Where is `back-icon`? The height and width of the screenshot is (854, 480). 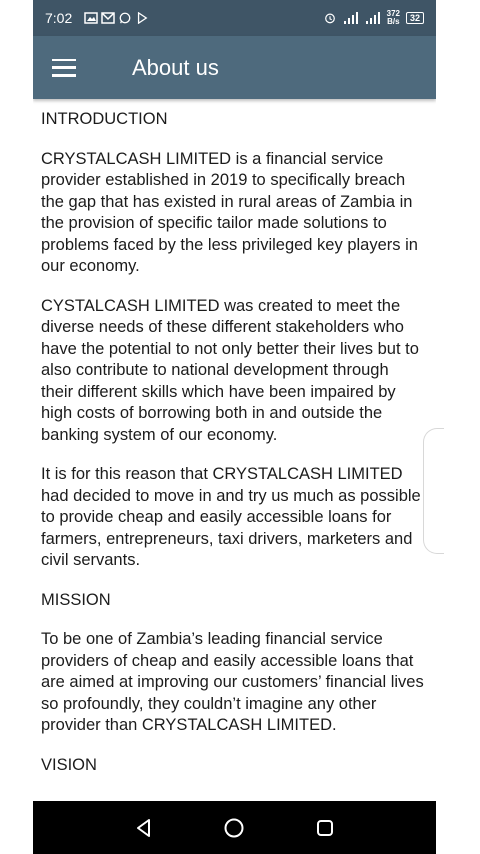 back-icon is located at coordinates (144, 828).